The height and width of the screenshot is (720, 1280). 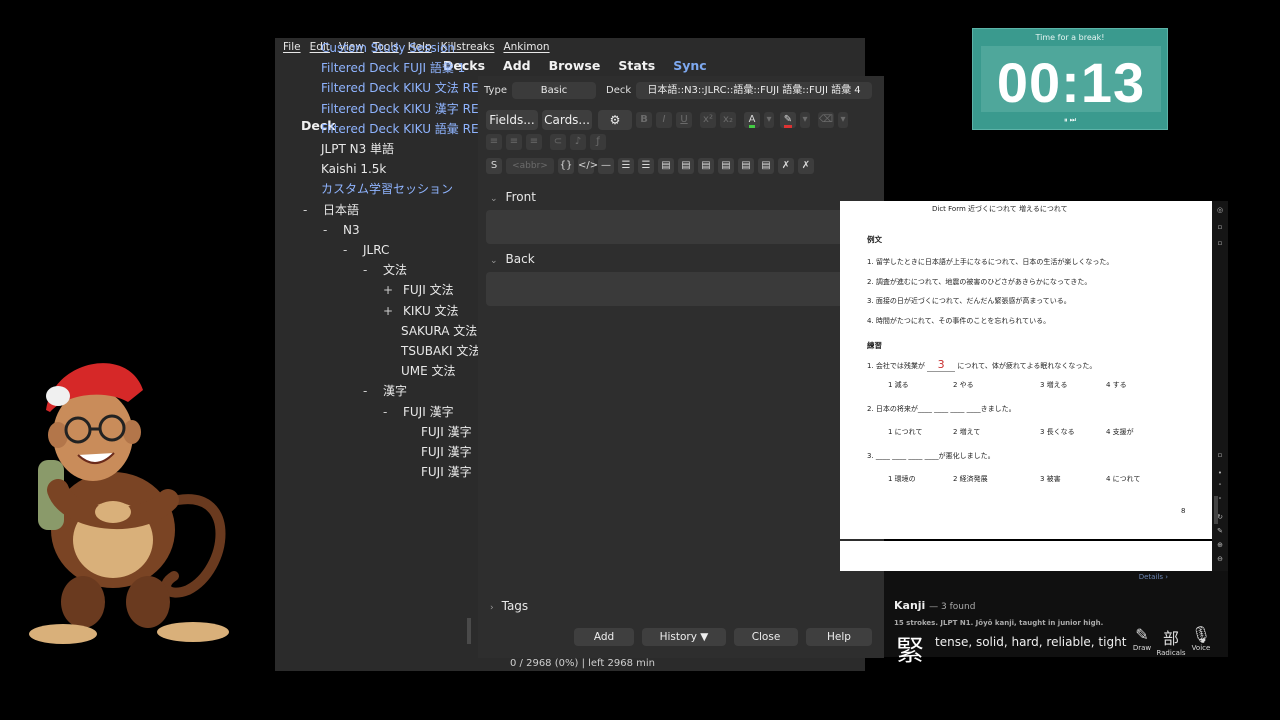 What do you see at coordinates (388, 48) in the screenshot?
I see `deck-item: Custom Study Session` at bounding box center [388, 48].